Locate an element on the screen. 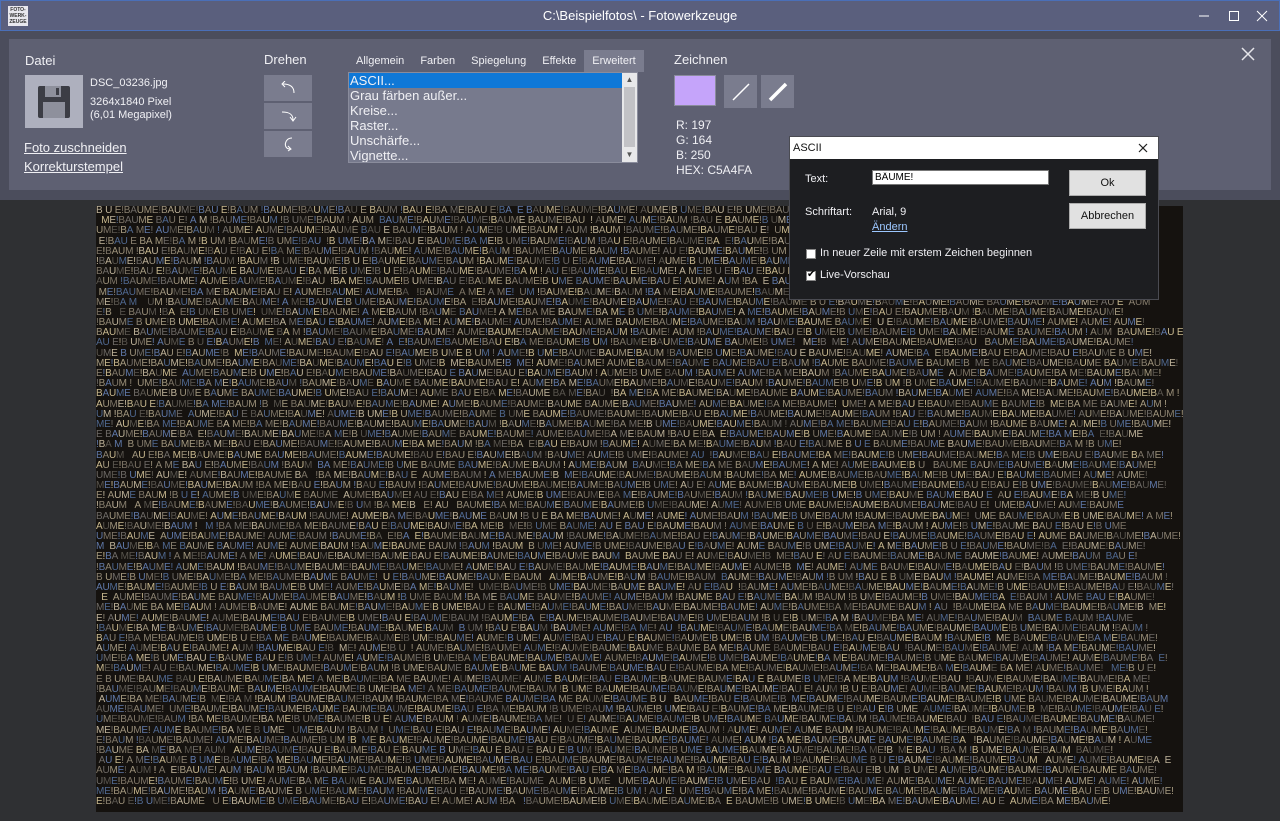 The height and width of the screenshot is (821, 1280). maximize-button is located at coordinates (1234, 16).